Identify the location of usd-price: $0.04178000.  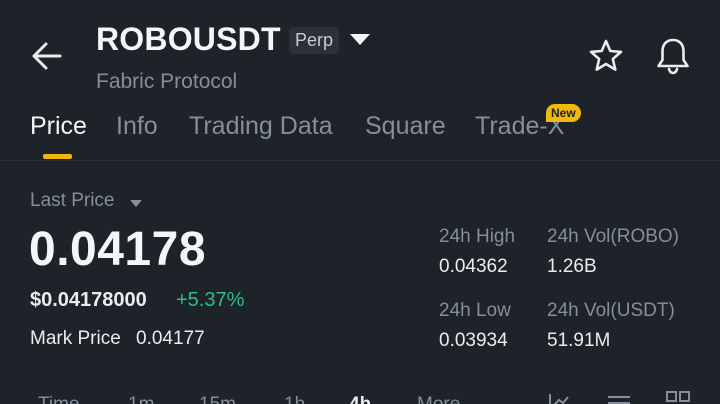
(88, 300).